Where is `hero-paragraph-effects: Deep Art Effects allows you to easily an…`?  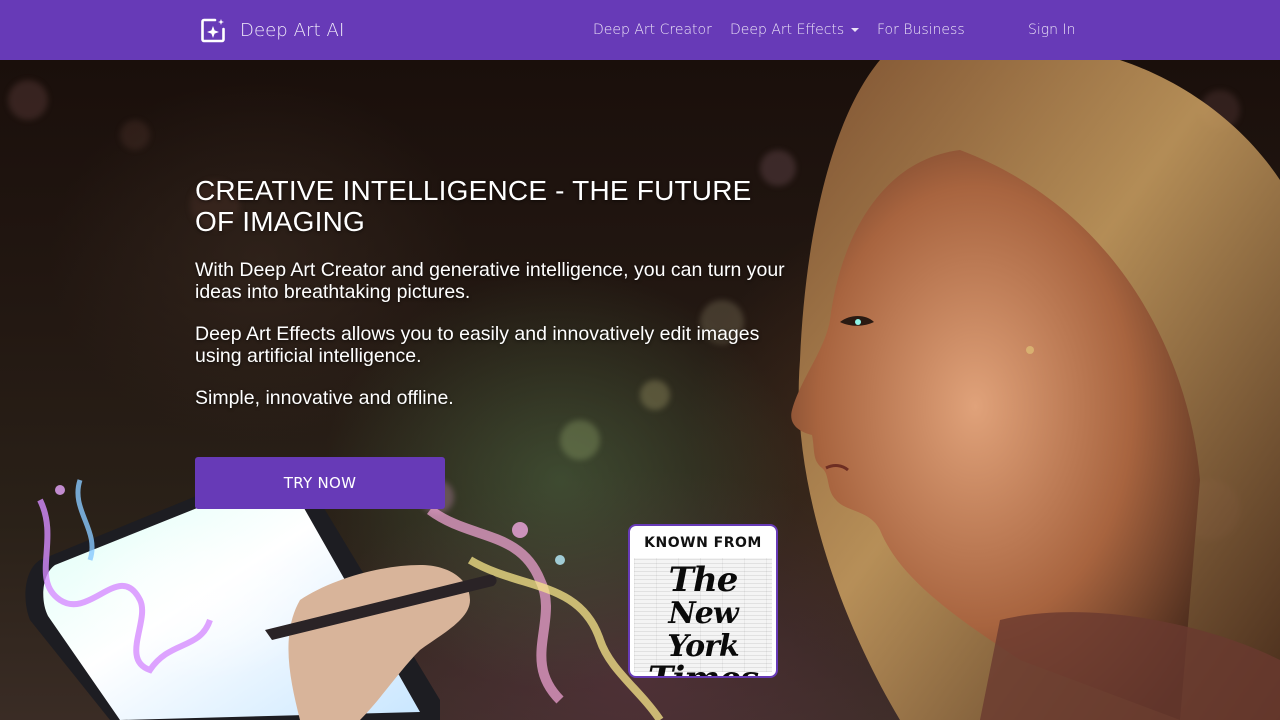
hero-paragraph-effects: Deep Art Effects allows you to easily an… is located at coordinates (477, 345).